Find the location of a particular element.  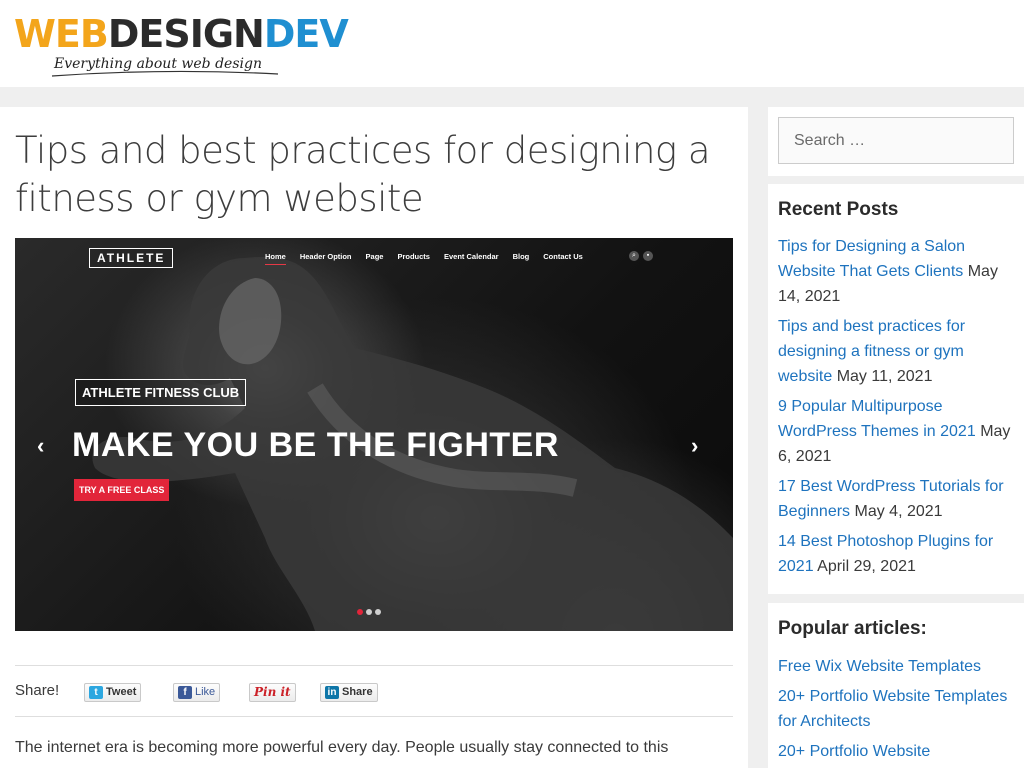

post-date: May 4, 2021 is located at coordinates (898, 511).